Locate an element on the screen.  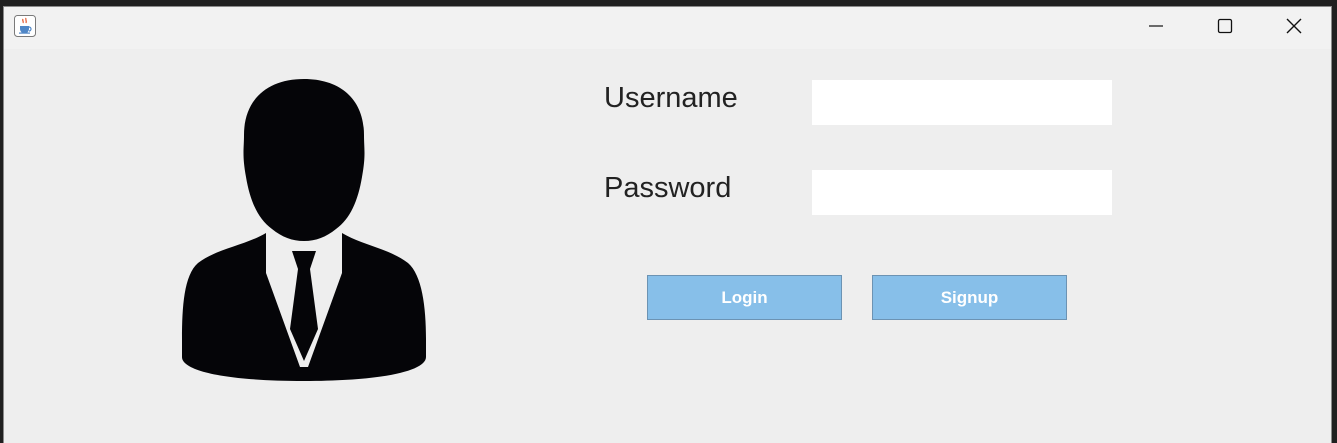
username-label: Username is located at coordinates (671, 98).